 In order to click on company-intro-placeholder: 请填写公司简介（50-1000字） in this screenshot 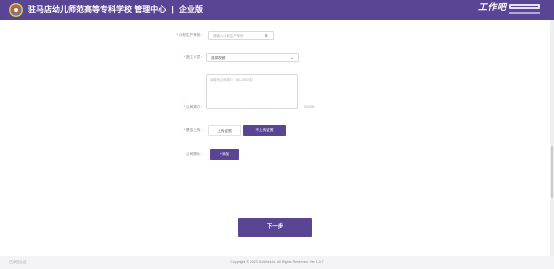, I will do `click(233, 80)`.